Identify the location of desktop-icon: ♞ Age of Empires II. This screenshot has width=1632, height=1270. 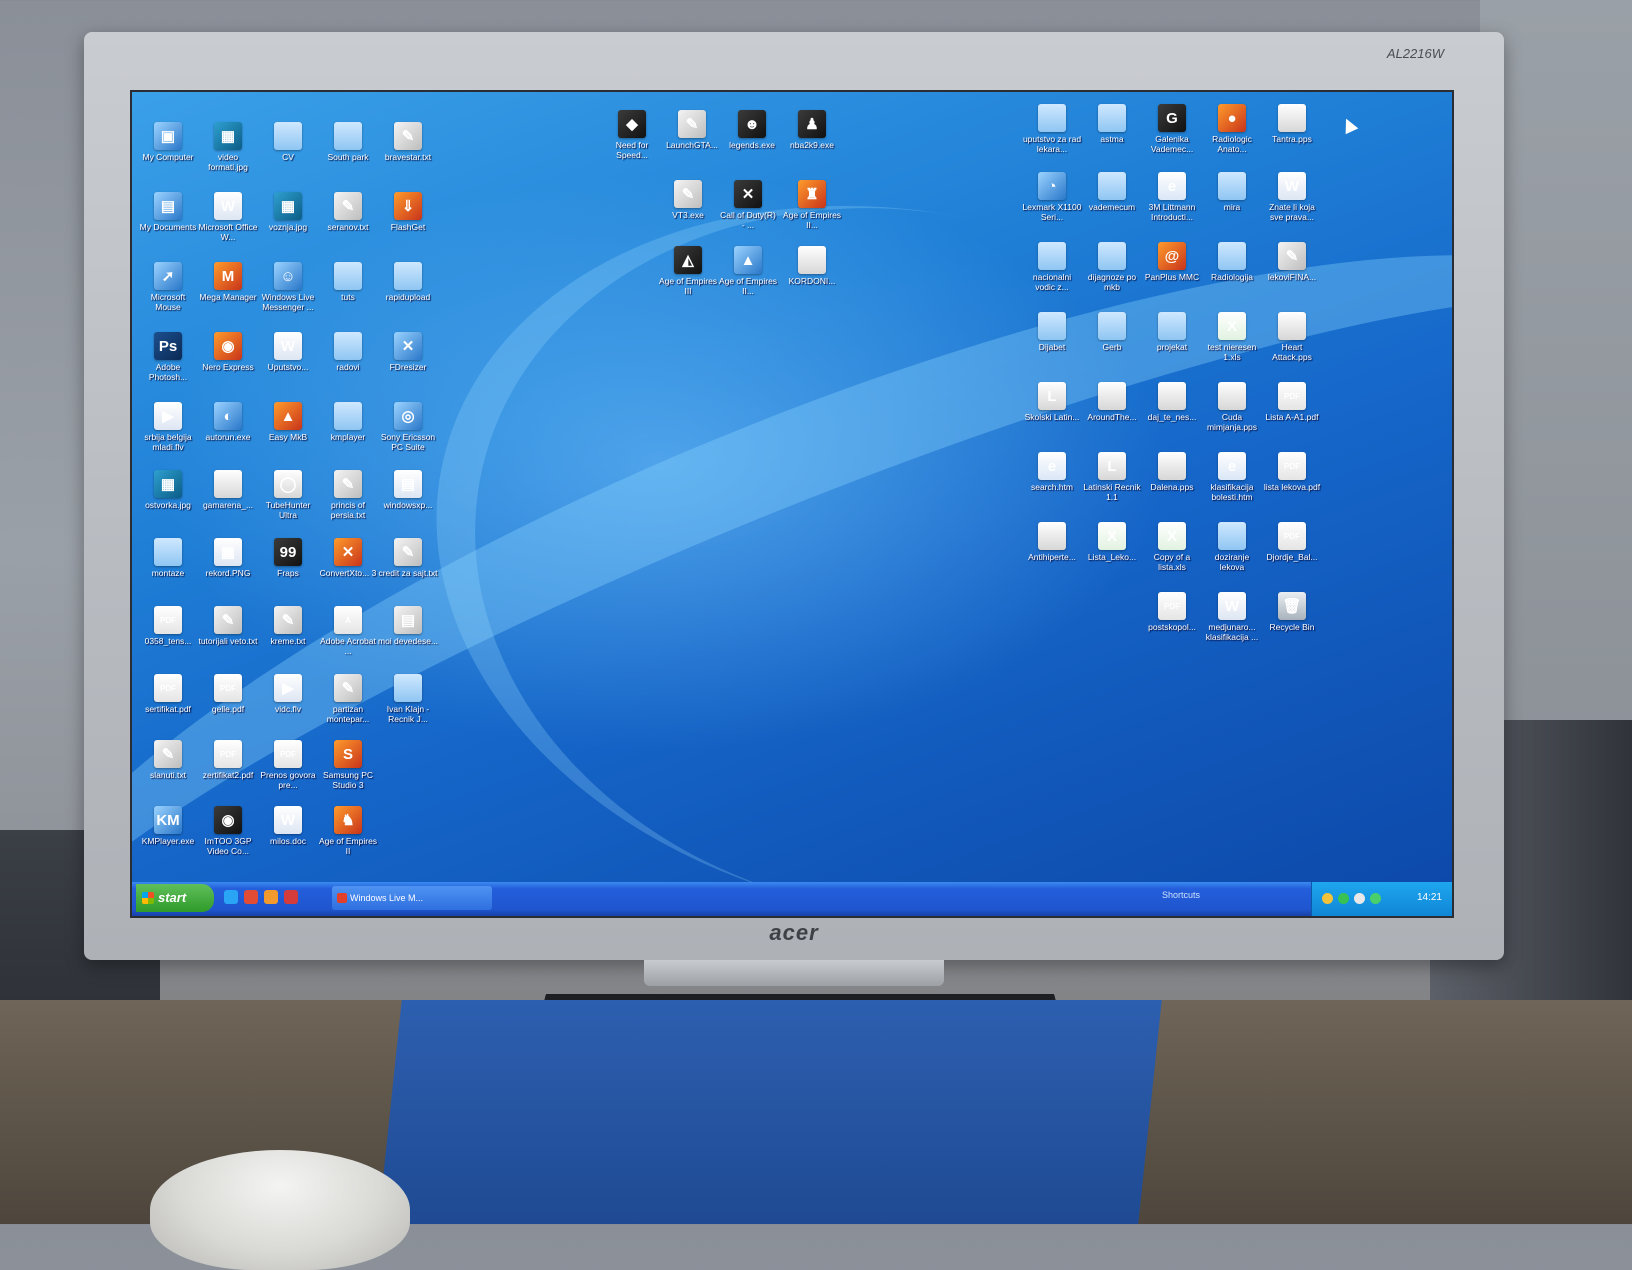
(348, 831).